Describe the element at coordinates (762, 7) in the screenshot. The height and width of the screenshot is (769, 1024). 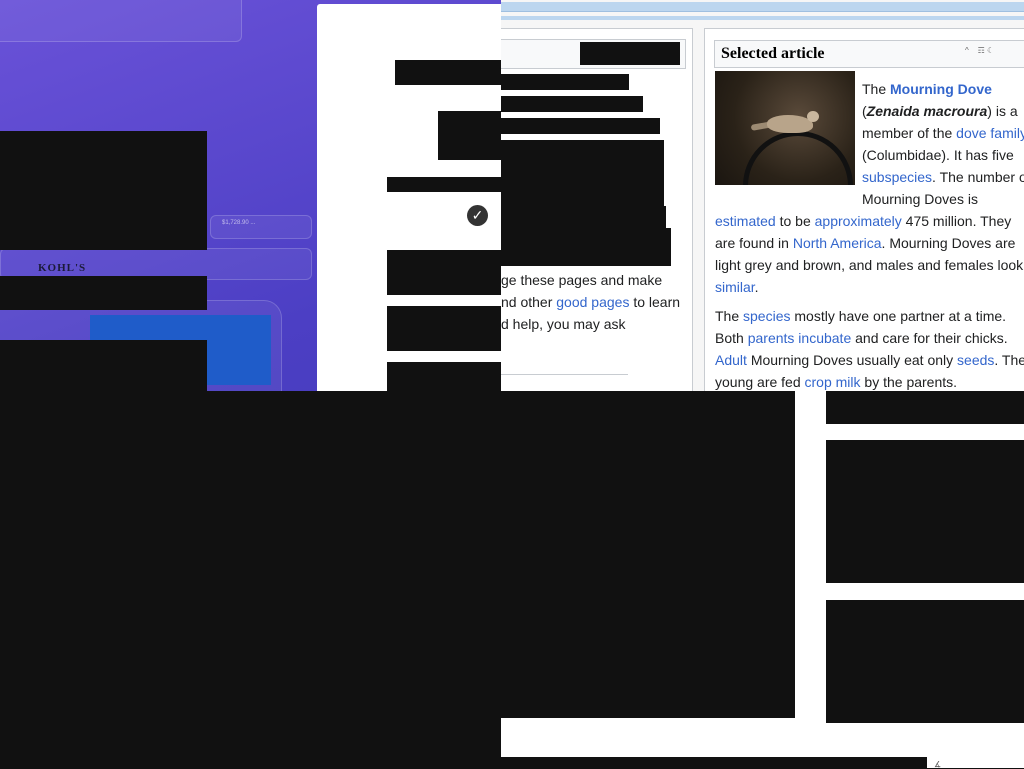
I see `page-top-bar` at that location.